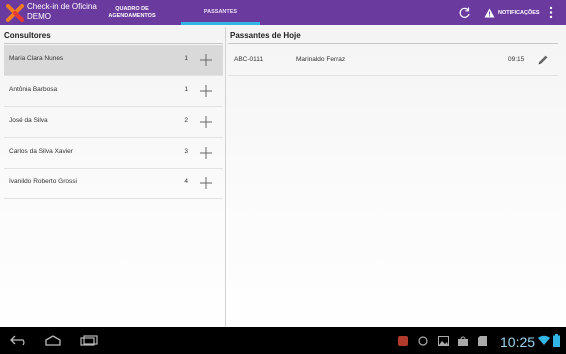 Image resolution: width=566 pixels, height=354 pixels. Describe the element at coordinates (265, 35) in the screenshot. I see `passantes-title: Passantes de Hoje` at that location.